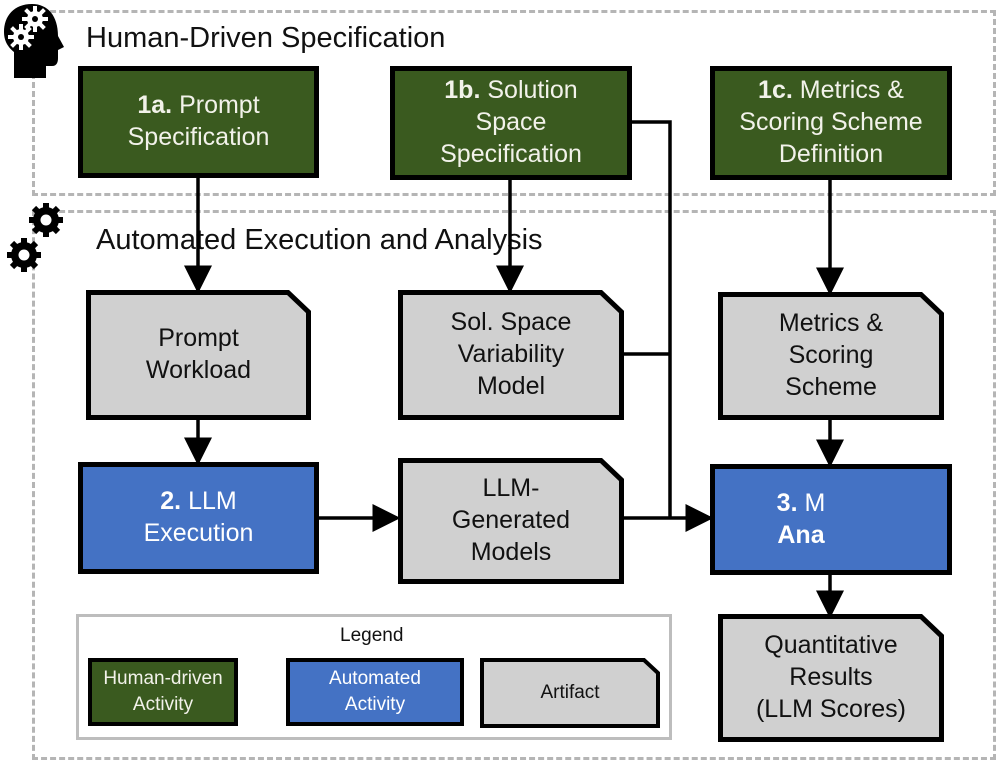  What do you see at coordinates (155, 105) in the screenshot?
I see `activity-number: 1a.` at bounding box center [155, 105].